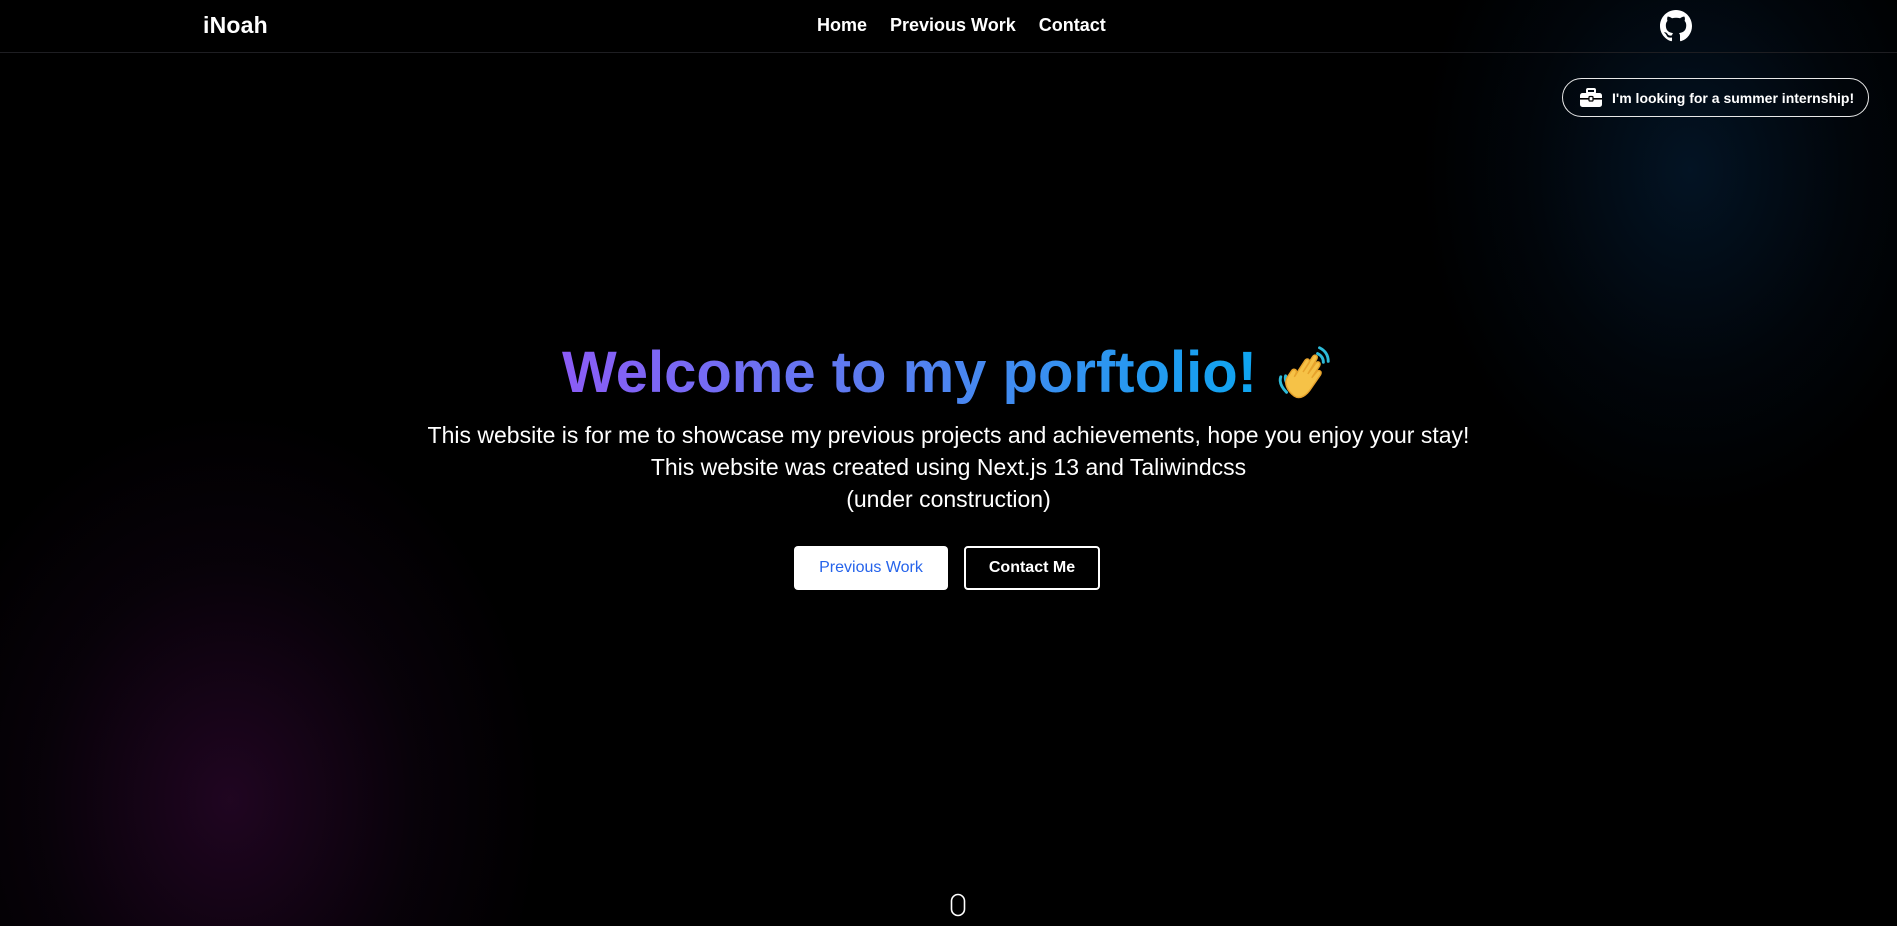  What do you see at coordinates (909, 372) in the screenshot?
I see `hero-title-text: Welcome to my porftolio!` at bounding box center [909, 372].